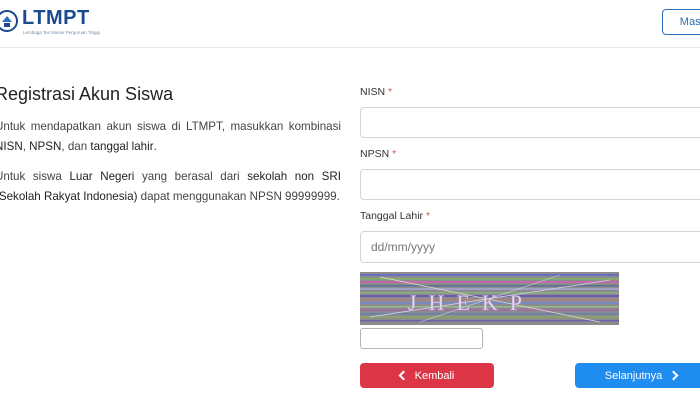 The height and width of the screenshot is (393, 700). I want to click on npsn-label-text: NPSN, so click(375, 154).